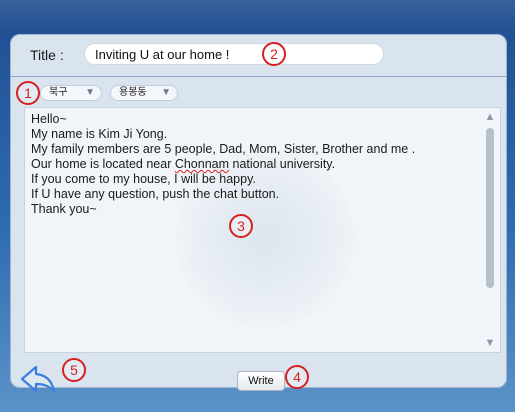  Describe the element at coordinates (202, 164) in the screenshot. I see `spellcheck-word: Chonnam` at that location.